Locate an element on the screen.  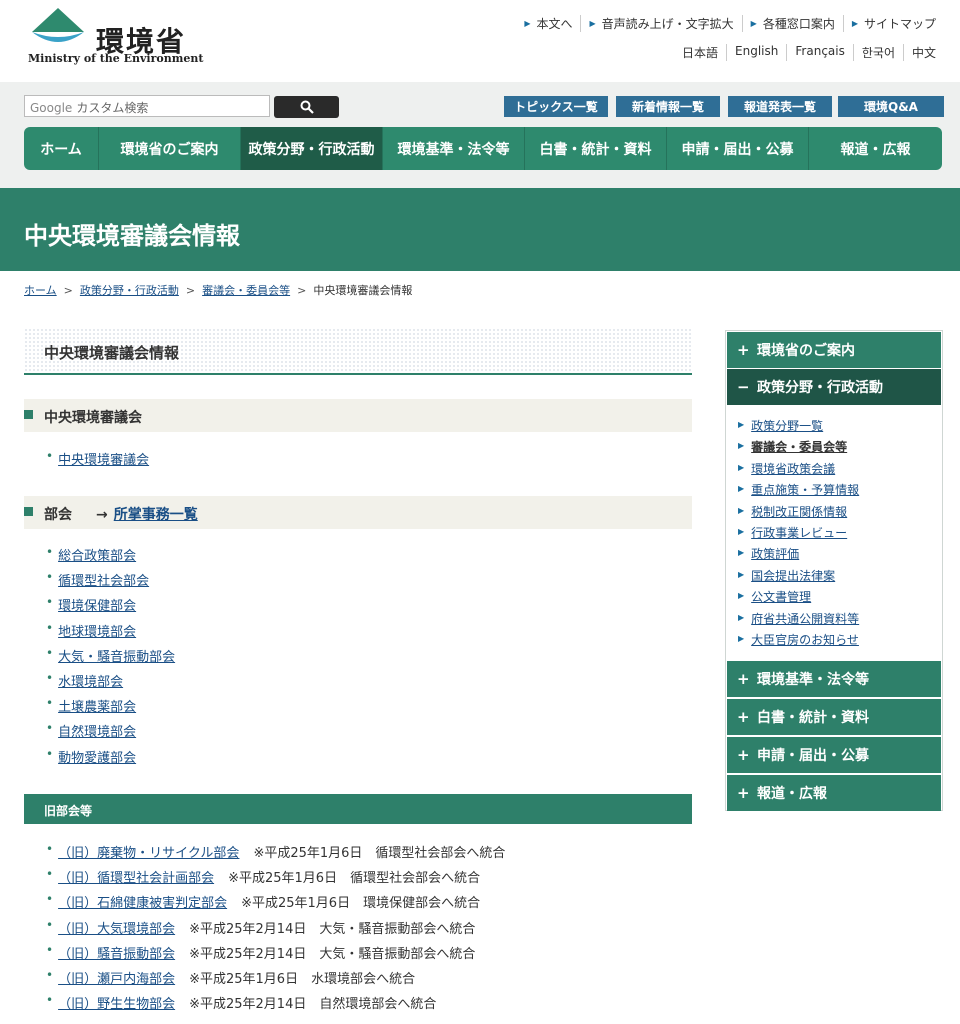
gnav-standards: 環境基準・法令等 is located at coordinates (453, 148).